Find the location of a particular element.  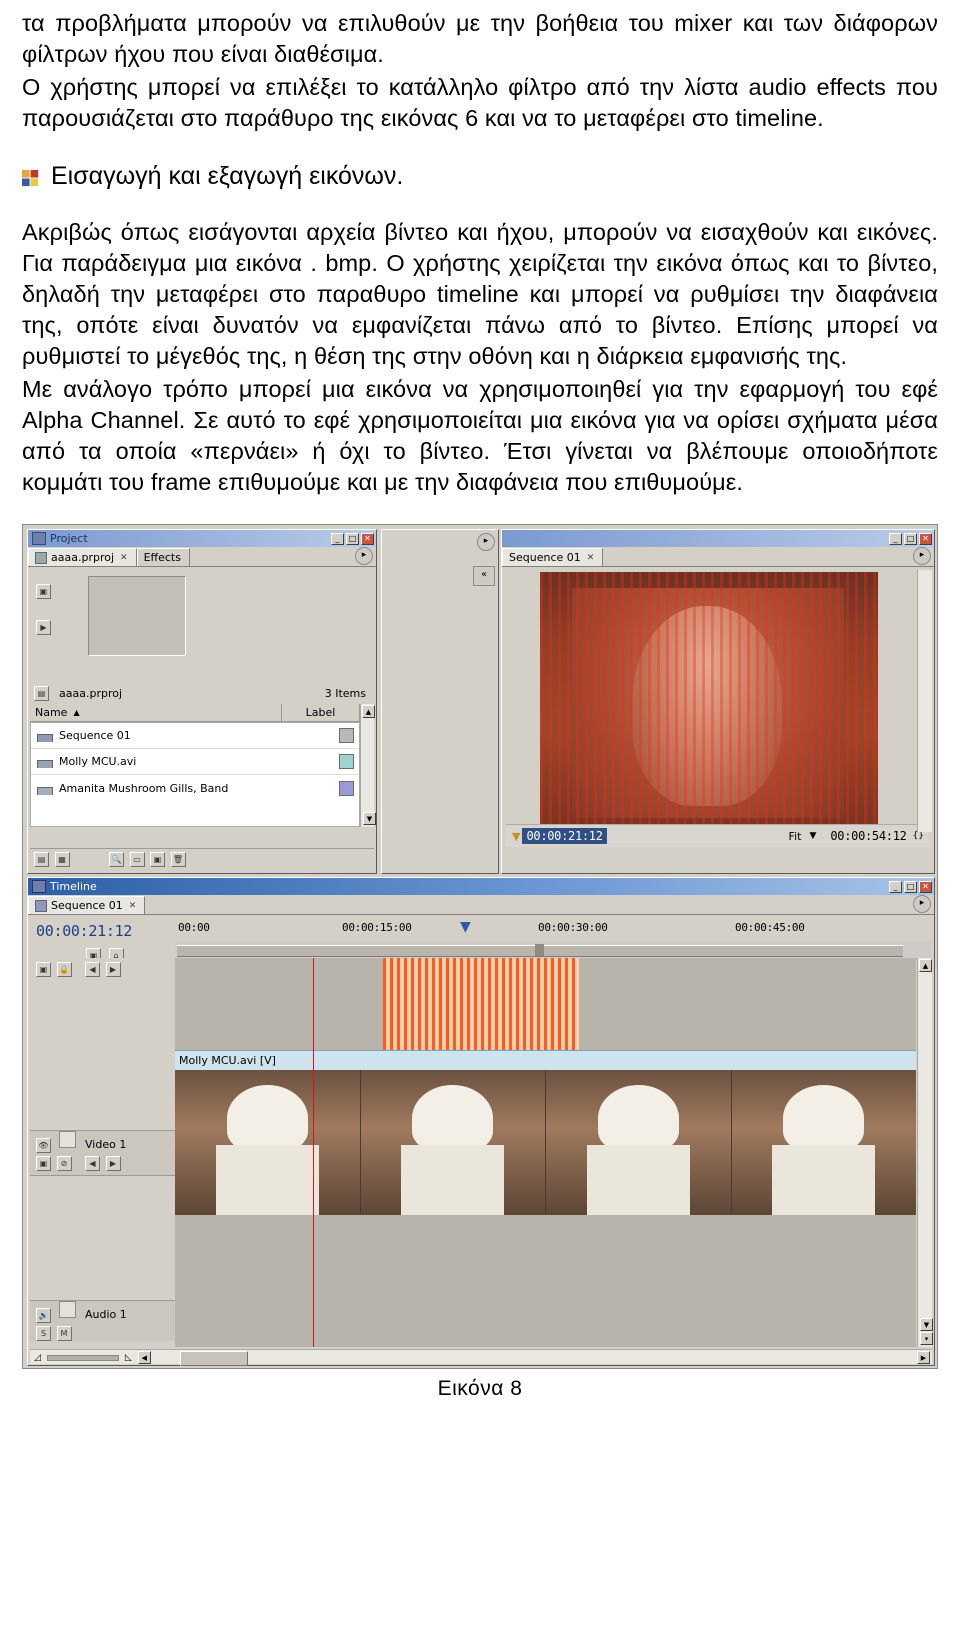

delete-icon: 🗑 is located at coordinates (178, 859).